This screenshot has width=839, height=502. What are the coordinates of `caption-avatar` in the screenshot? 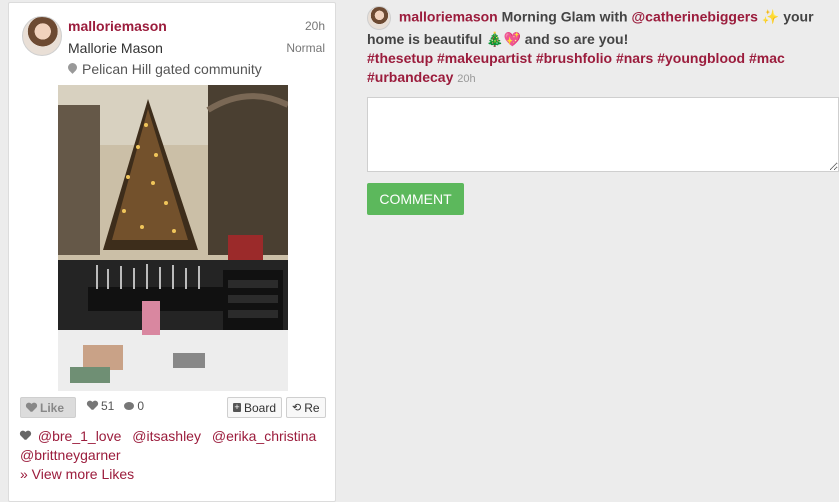 It's located at (379, 18).